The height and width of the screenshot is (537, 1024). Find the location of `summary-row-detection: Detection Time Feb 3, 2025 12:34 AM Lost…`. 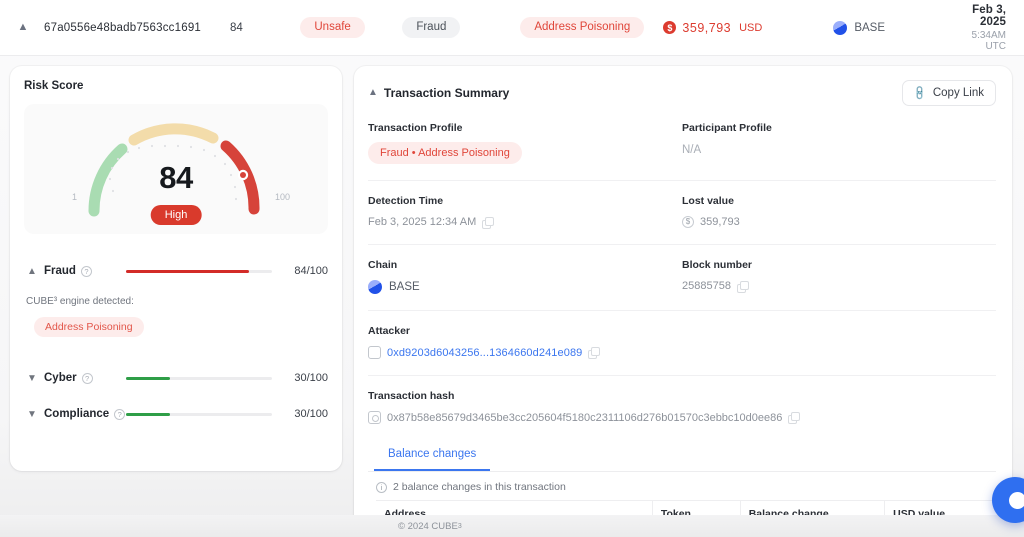

summary-row-detection: Detection Time Feb 3, 2025 12:34 AM Lost… is located at coordinates (682, 205).